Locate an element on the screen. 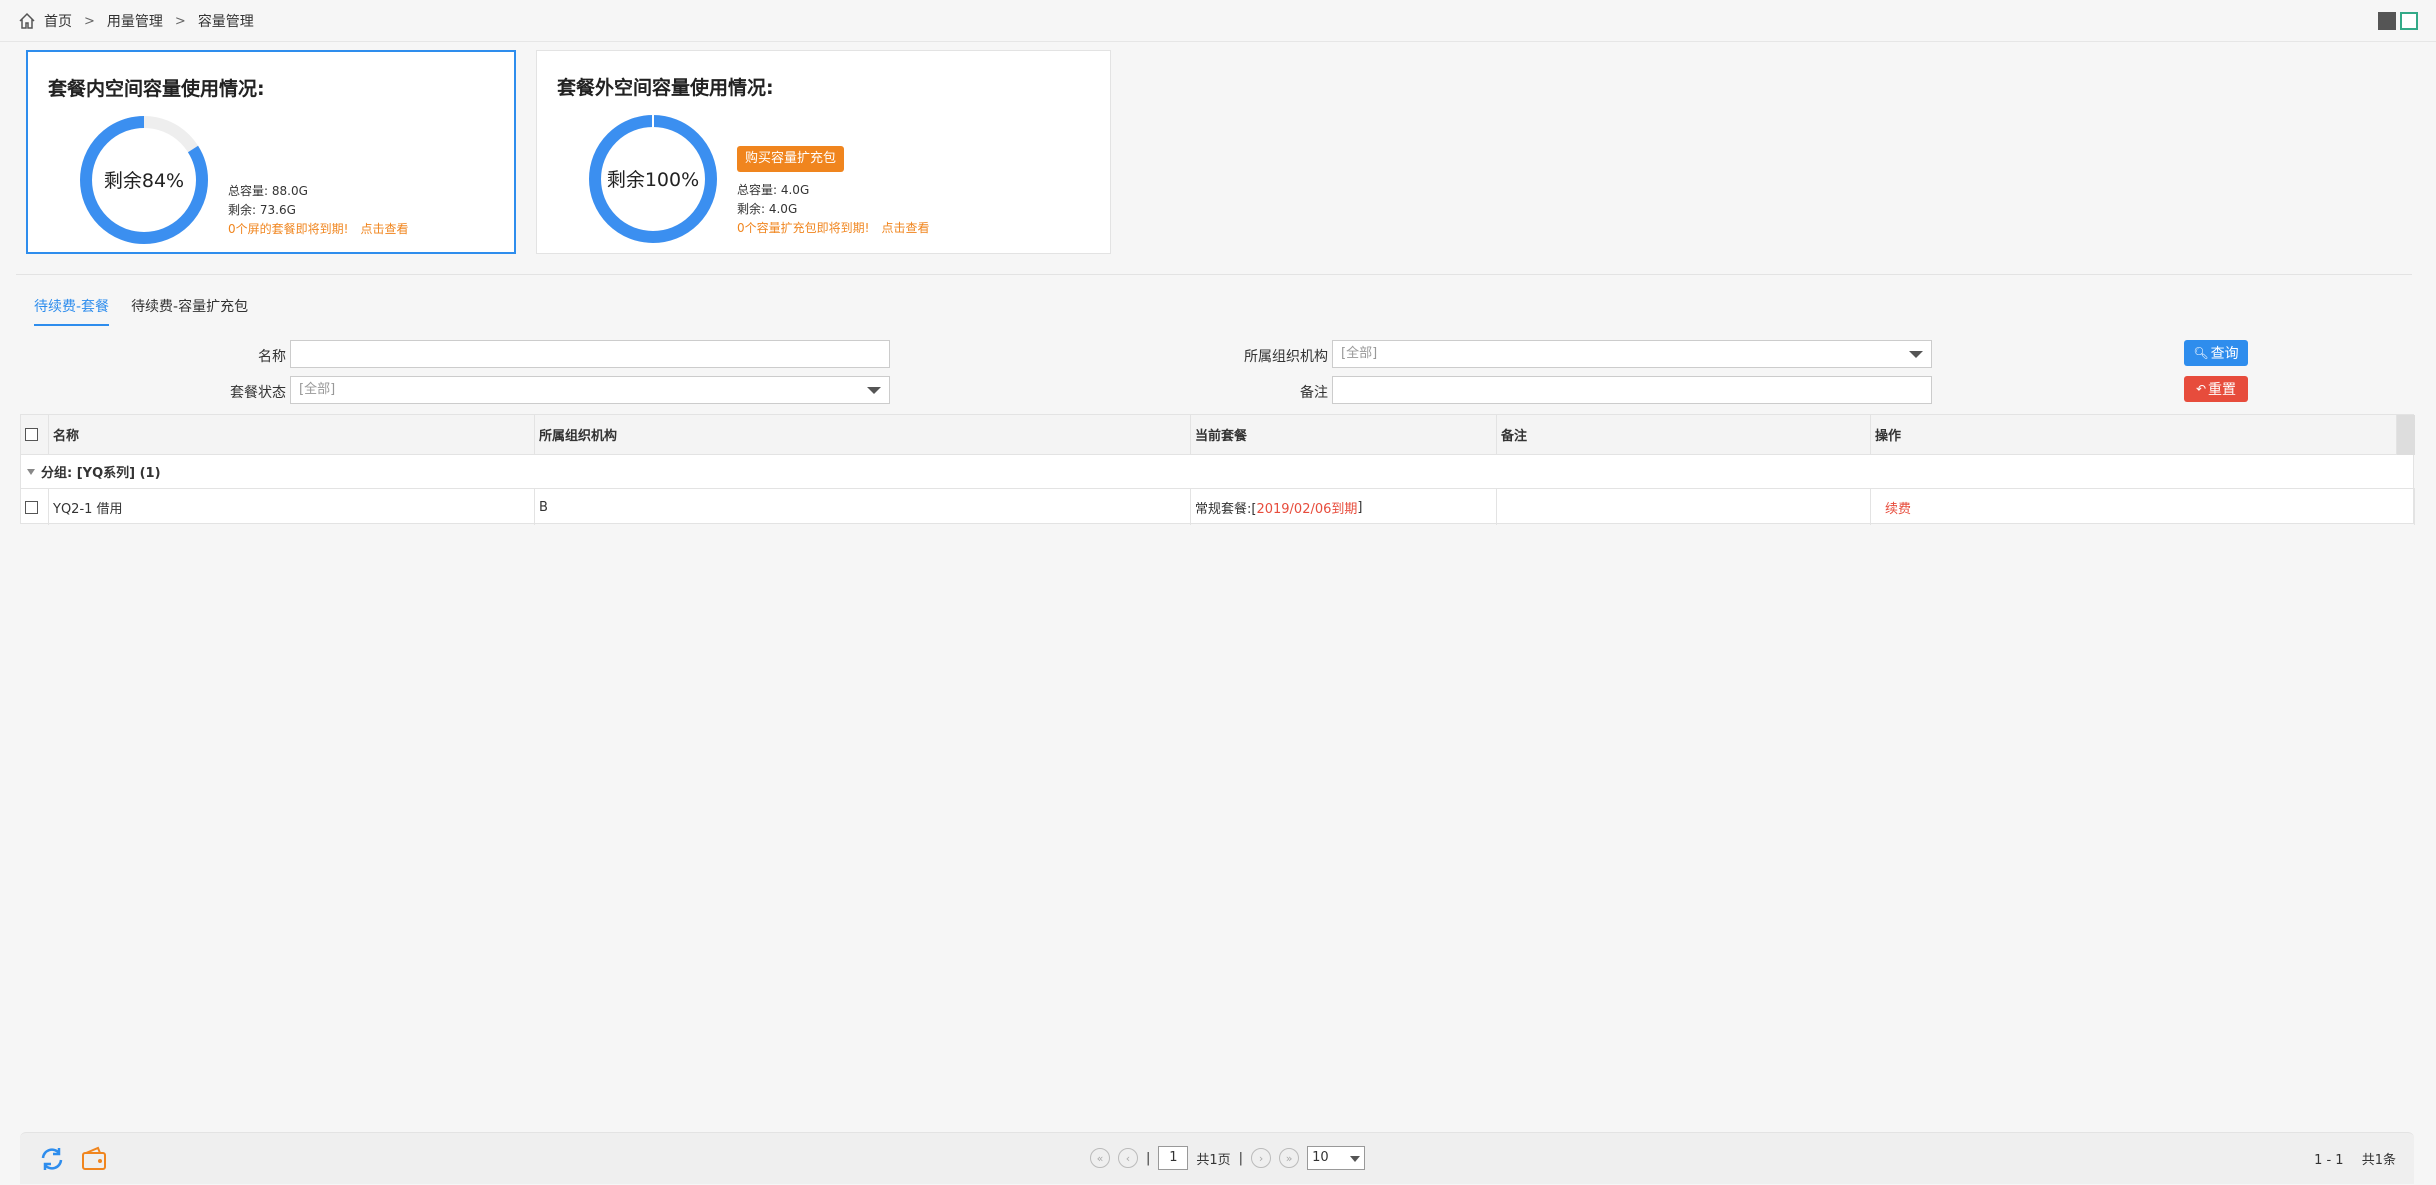 The width and height of the screenshot is (2436, 1185). grid-header: 名称 所属组织机构 当前套餐 备注 操作 is located at coordinates (1218, 435).